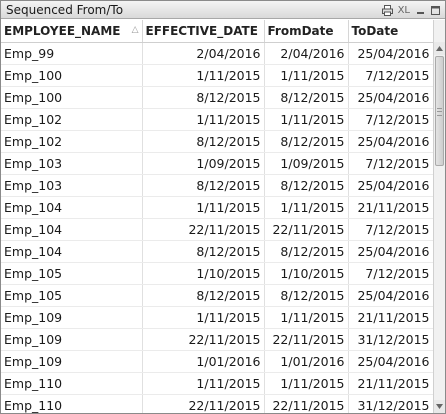 The image size is (446, 414). I want to click on table-row: Emp_110 22/11/2015 22/11/2015 31/12/2015, so click(217, 403).